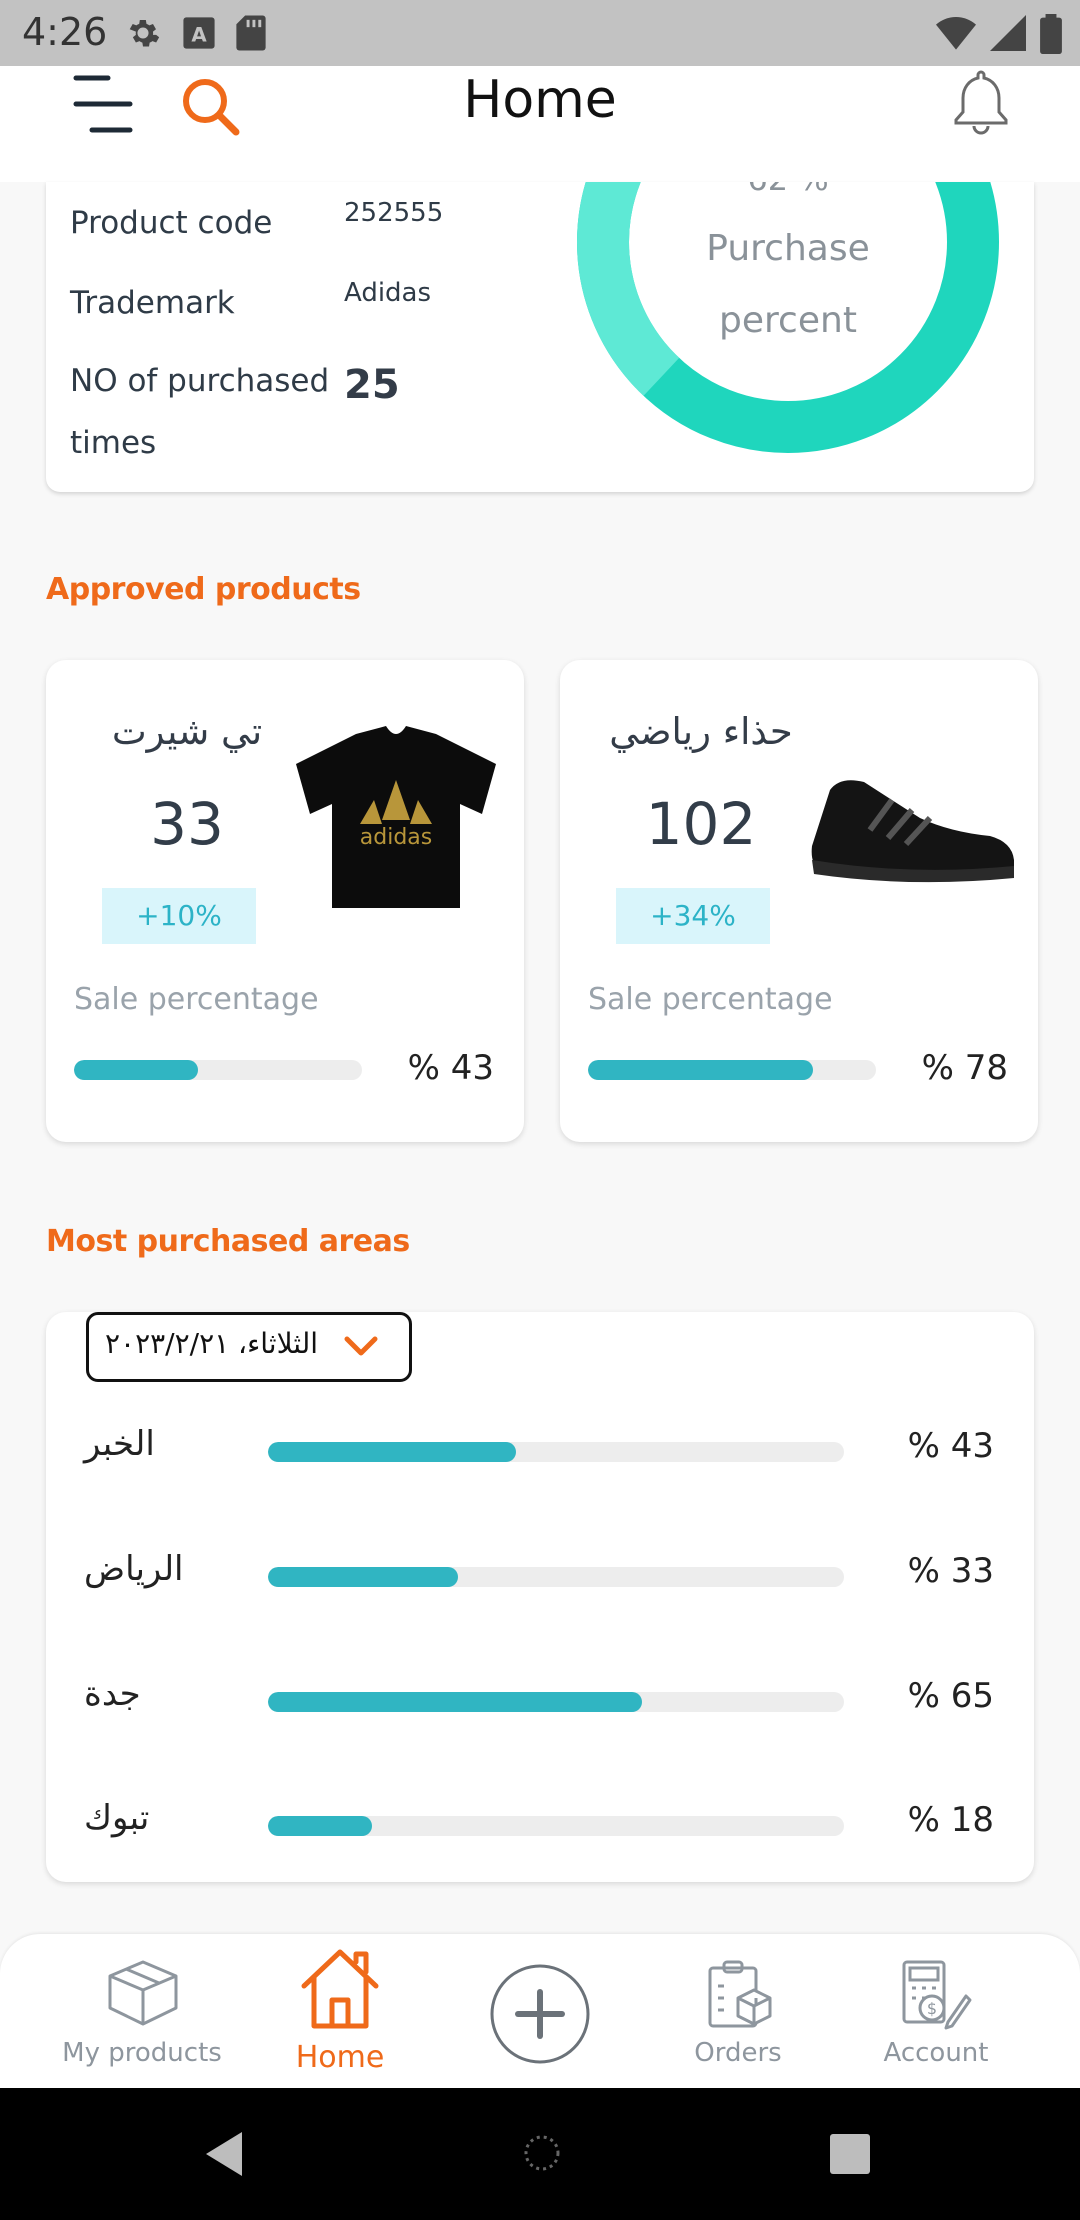 The width and height of the screenshot is (1080, 2220). Describe the element at coordinates (981, 102) in the screenshot. I see `bell-icon` at that location.